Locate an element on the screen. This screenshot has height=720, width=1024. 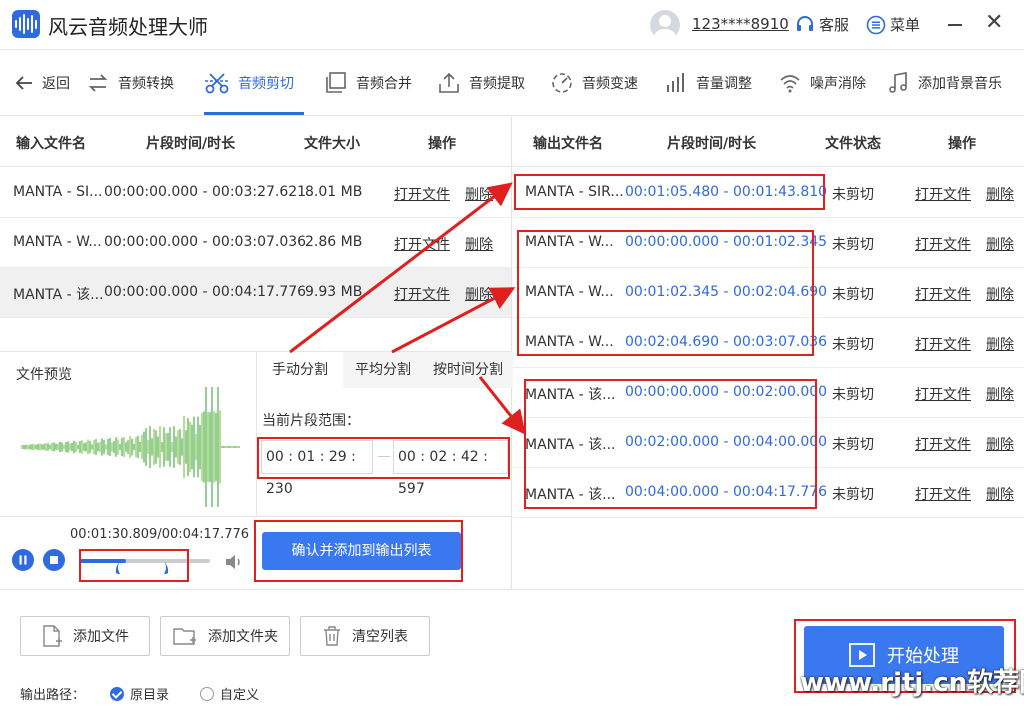
app-logo-icon is located at coordinates (26, 24).